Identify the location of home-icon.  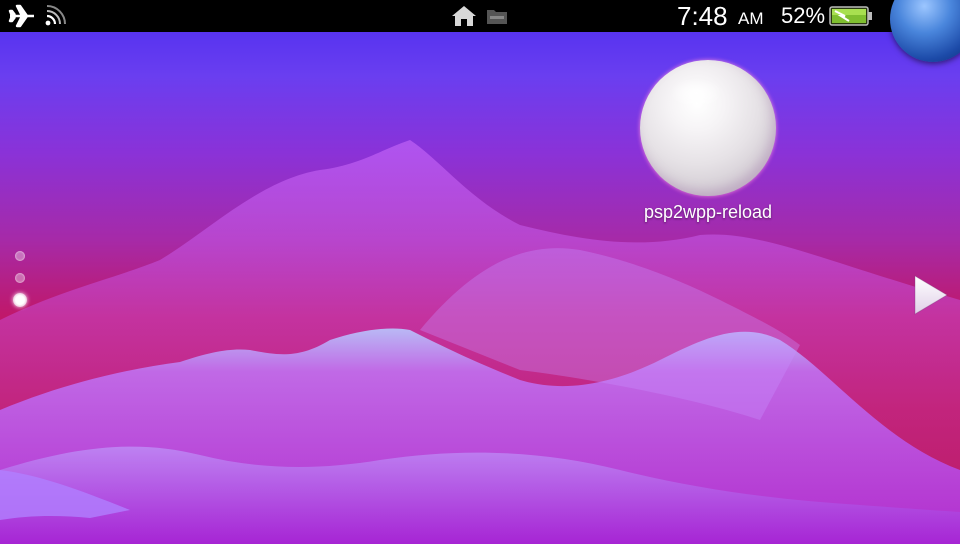
(464, 16).